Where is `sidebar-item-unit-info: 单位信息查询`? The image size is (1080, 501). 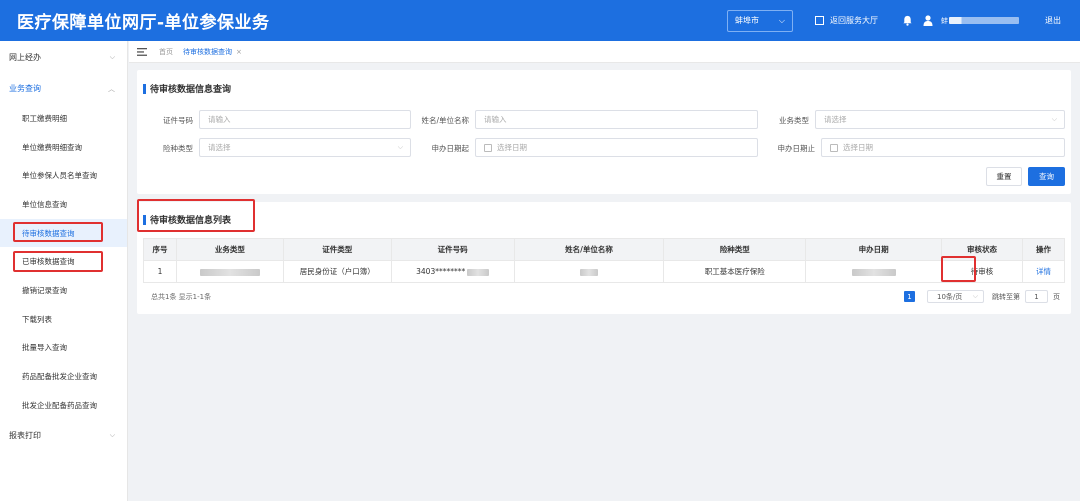
sidebar-item-unit-info: 单位信息查询 is located at coordinates (63, 204).